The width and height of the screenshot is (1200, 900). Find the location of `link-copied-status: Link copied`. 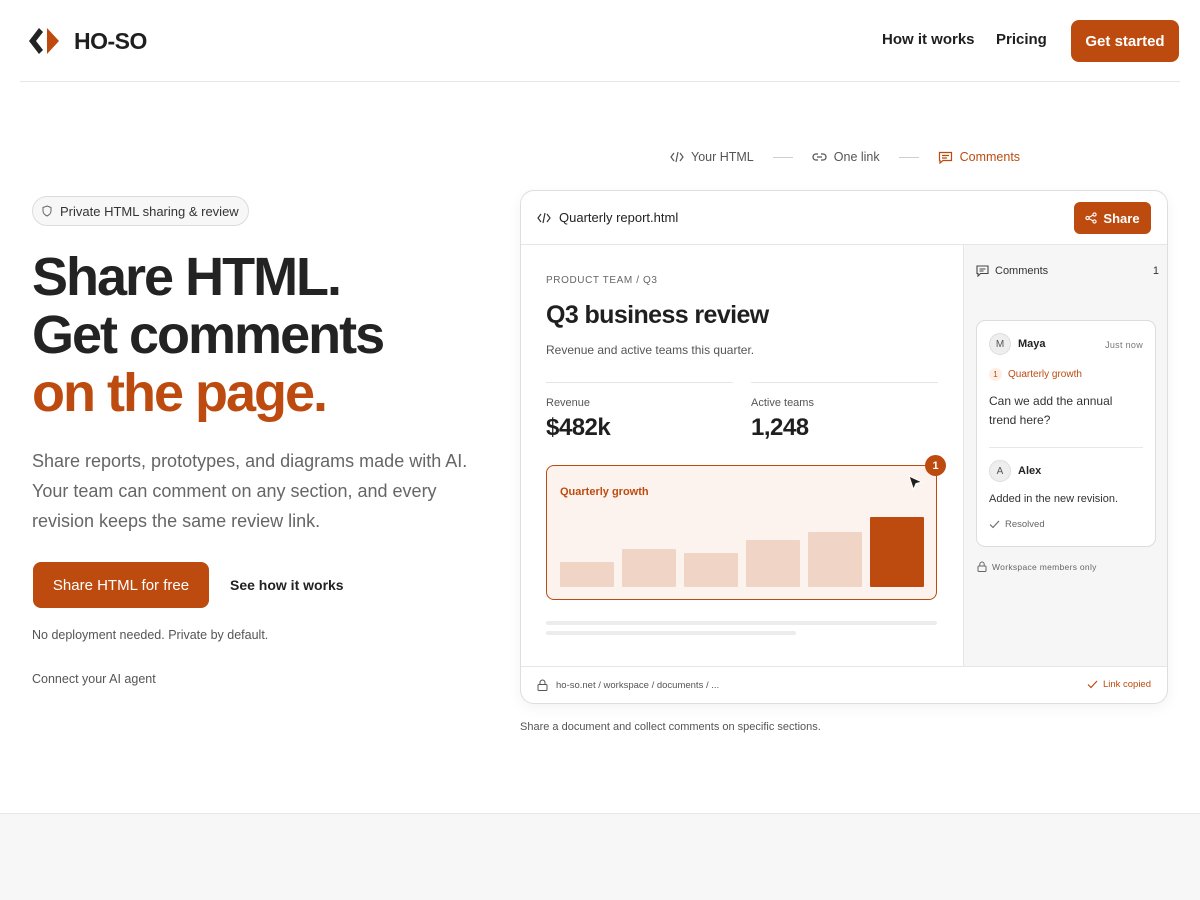

link-copied-status: Link copied is located at coordinates (1119, 684).